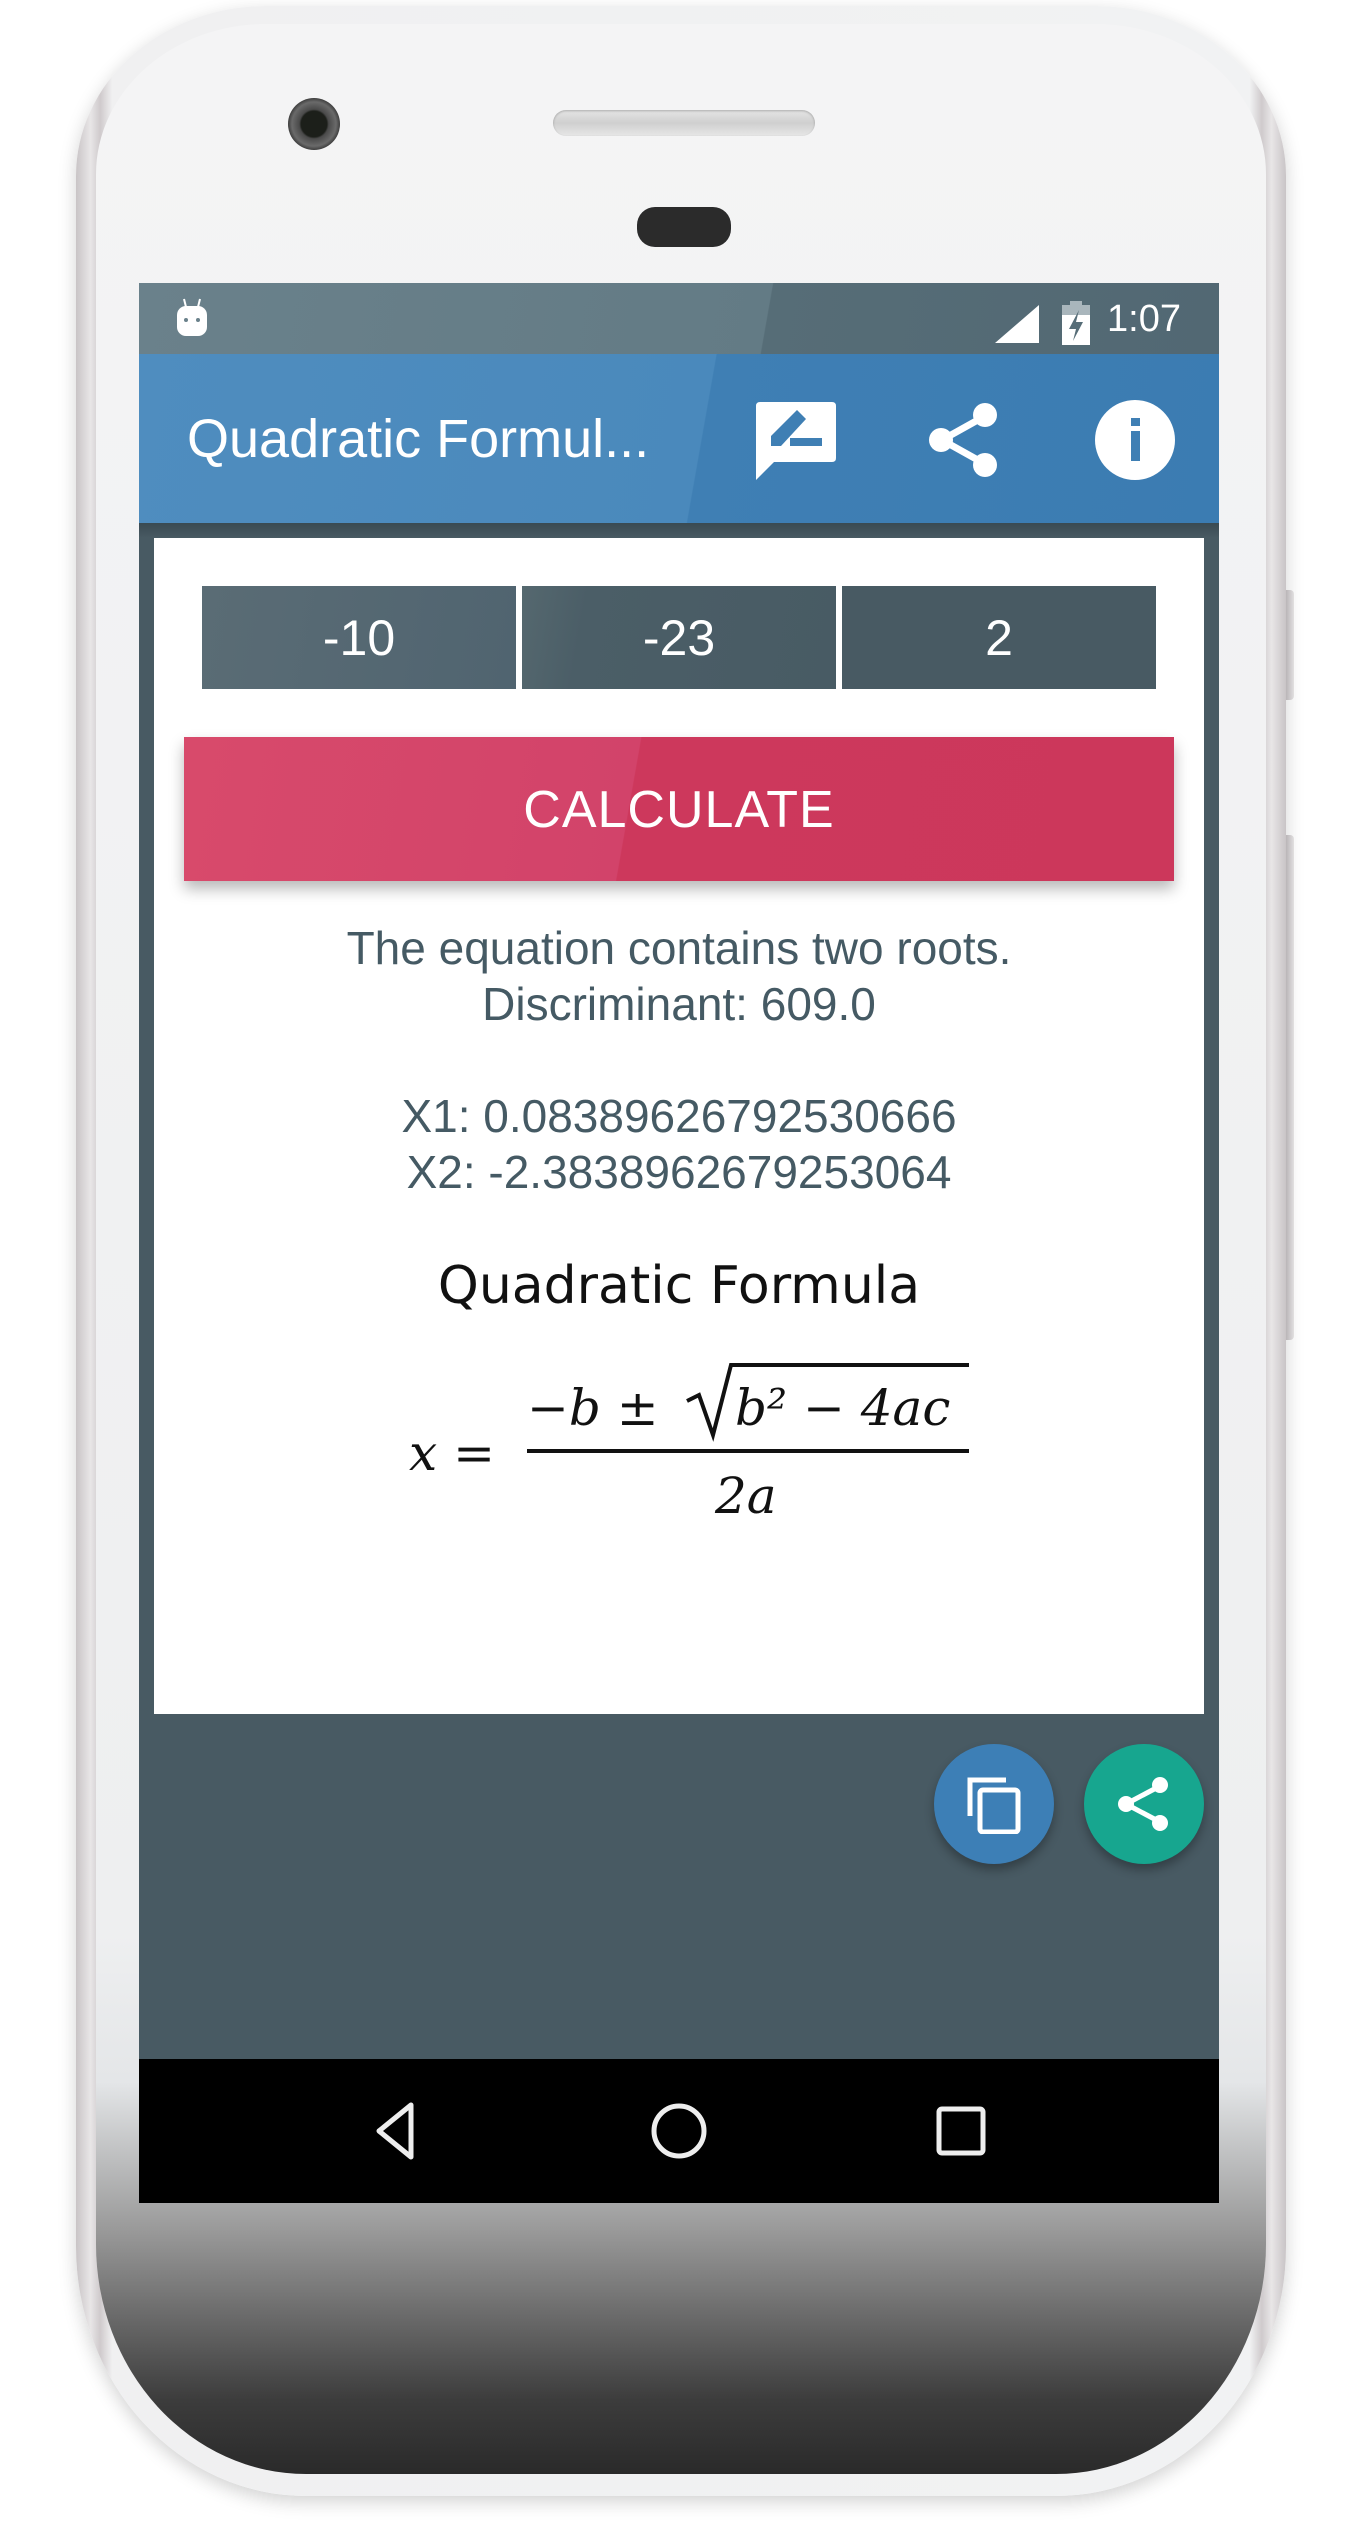  What do you see at coordinates (1144, 319) in the screenshot?
I see `status-clock: 1:07` at bounding box center [1144, 319].